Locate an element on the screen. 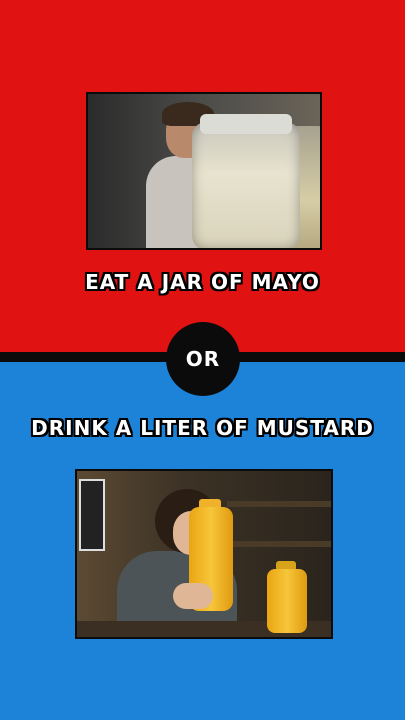  mayo-jar-image is located at coordinates (204, 171).